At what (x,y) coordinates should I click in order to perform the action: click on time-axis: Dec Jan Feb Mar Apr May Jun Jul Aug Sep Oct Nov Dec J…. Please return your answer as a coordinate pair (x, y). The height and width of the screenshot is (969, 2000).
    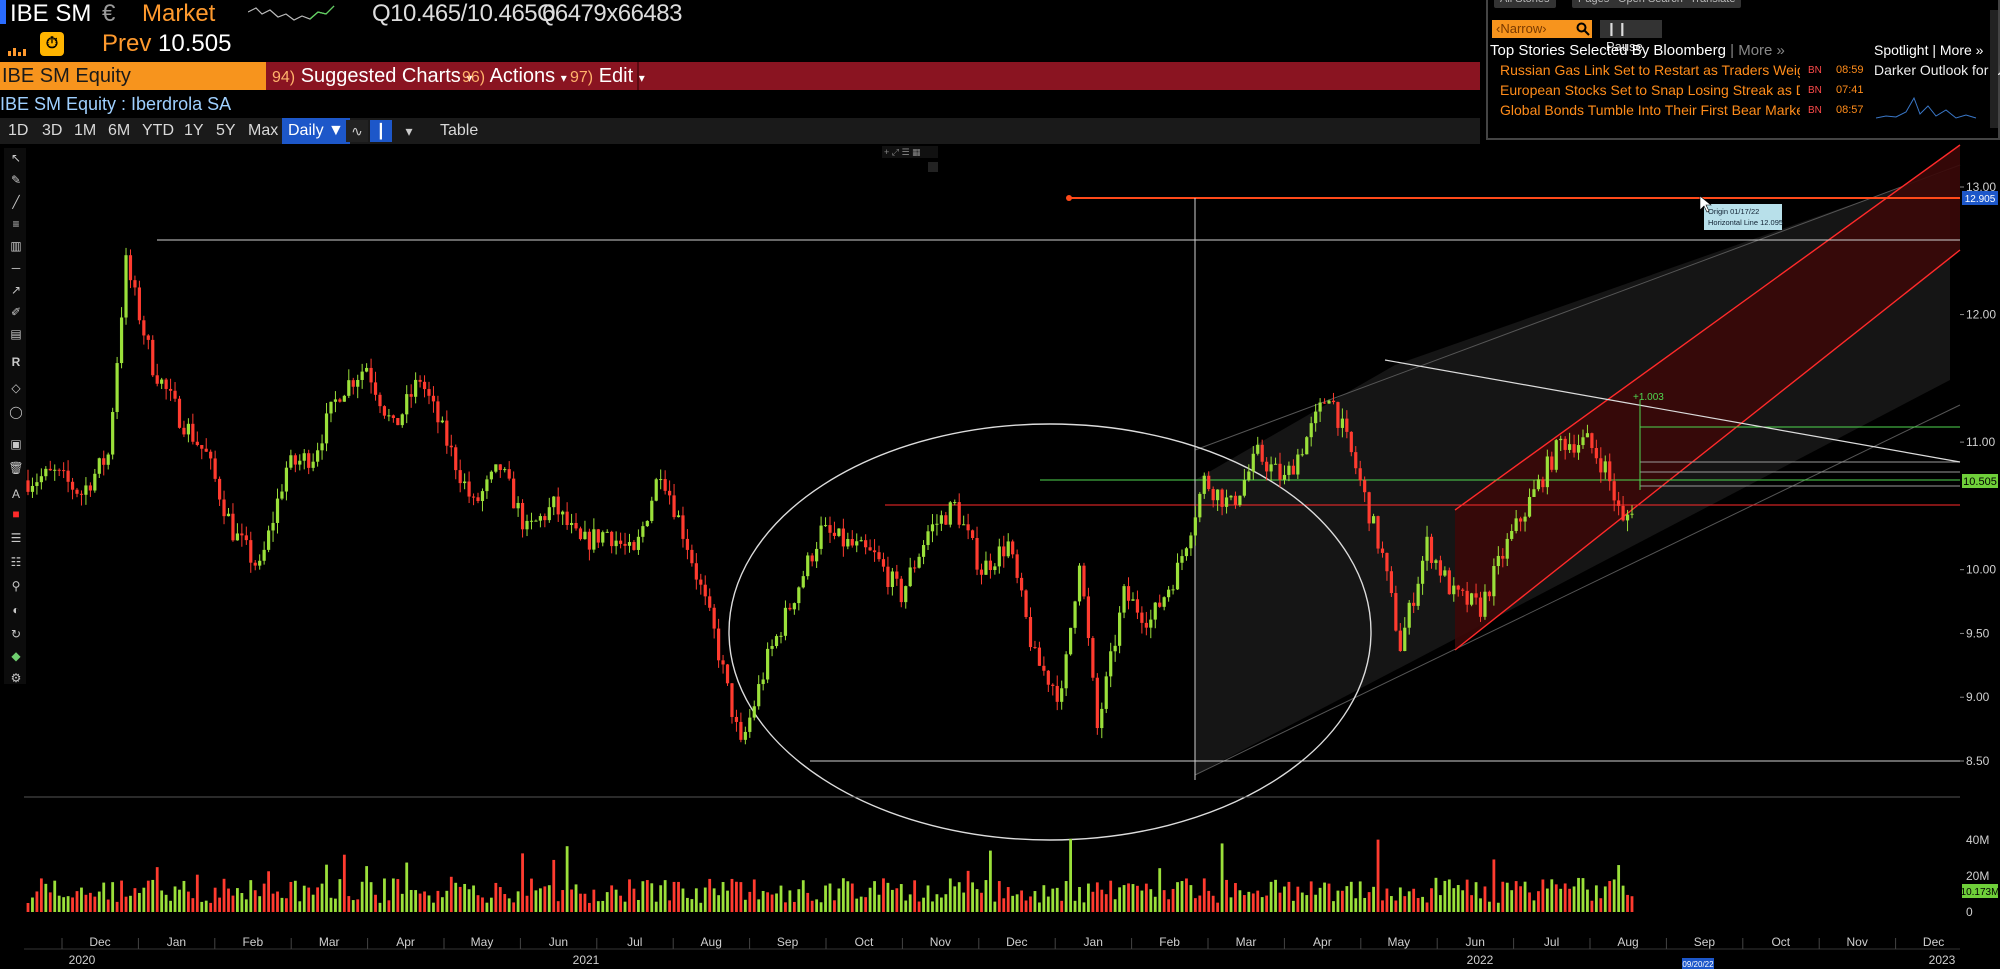
    Looking at the image, I should click on (1008, 951).